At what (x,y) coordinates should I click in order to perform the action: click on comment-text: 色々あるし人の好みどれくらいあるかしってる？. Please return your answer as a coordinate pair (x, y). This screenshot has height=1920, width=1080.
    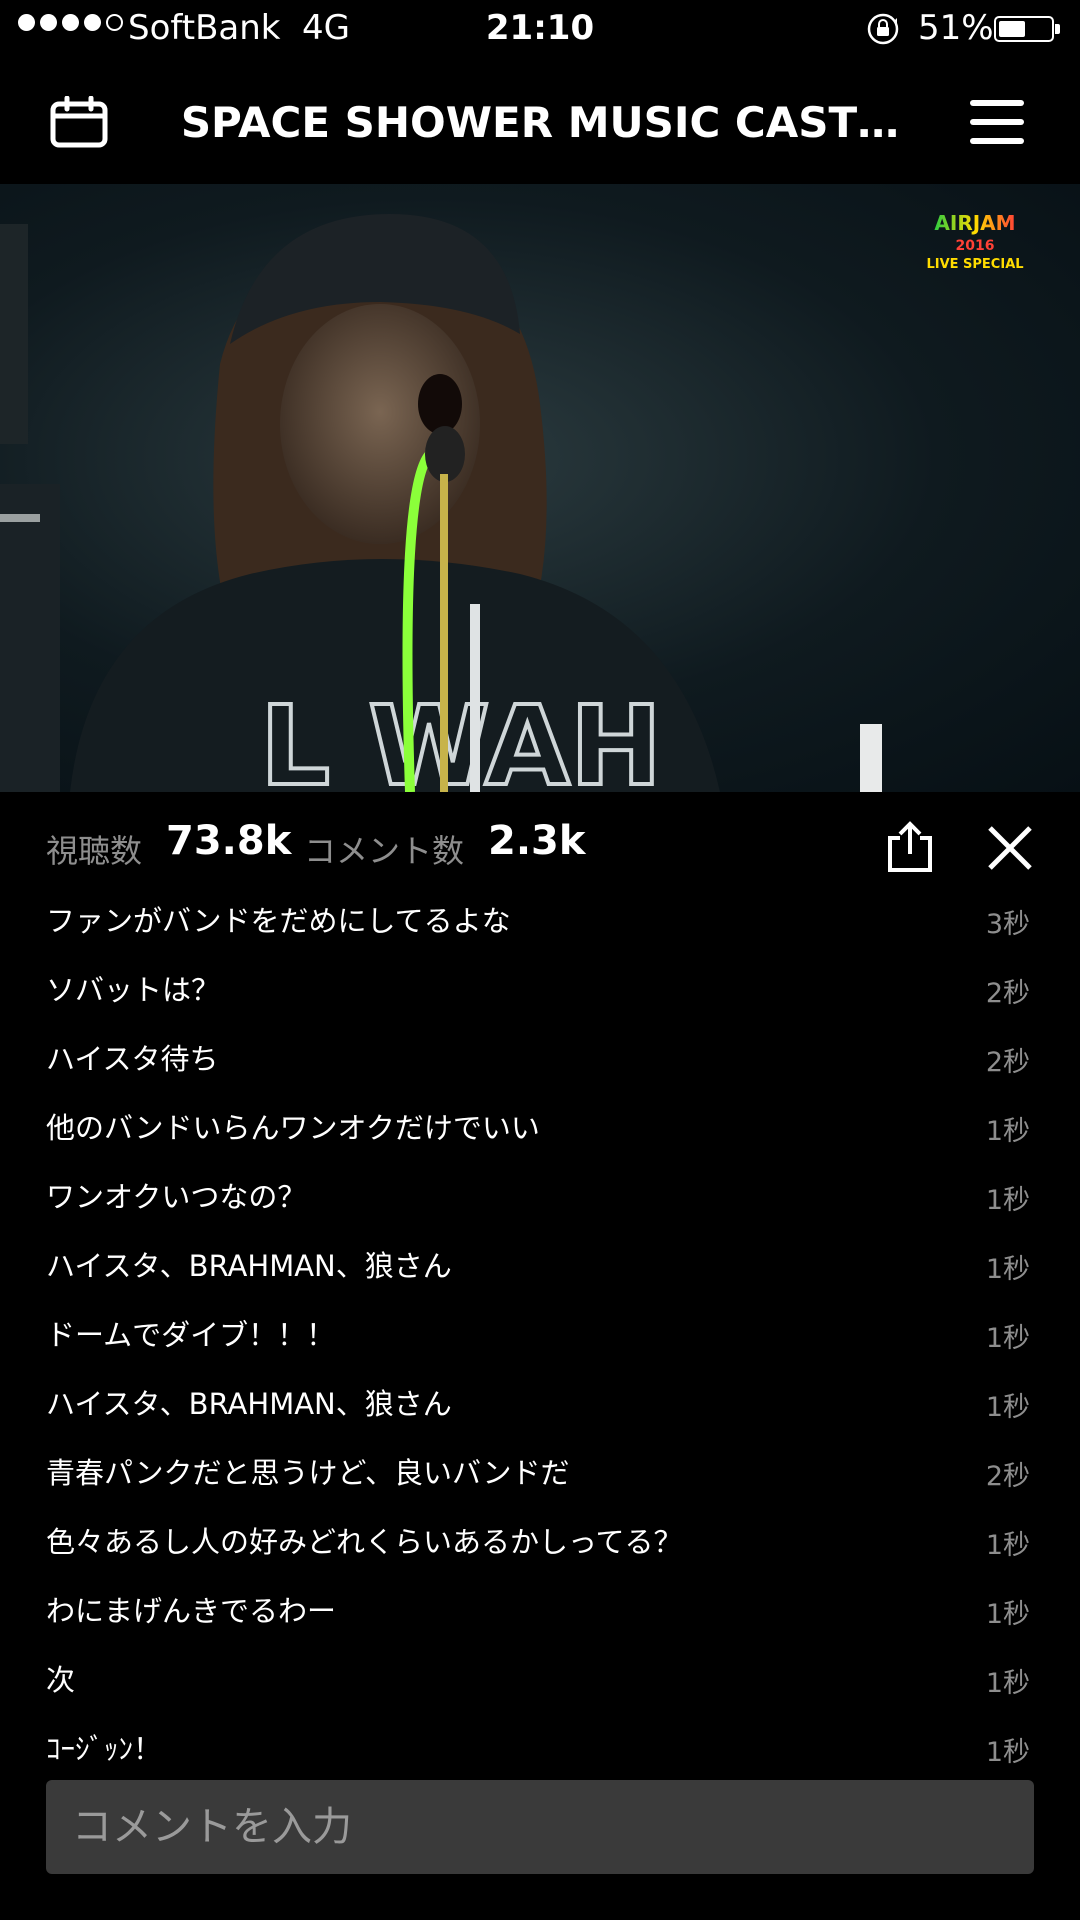
    Looking at the image, I should click on (364, 1542).